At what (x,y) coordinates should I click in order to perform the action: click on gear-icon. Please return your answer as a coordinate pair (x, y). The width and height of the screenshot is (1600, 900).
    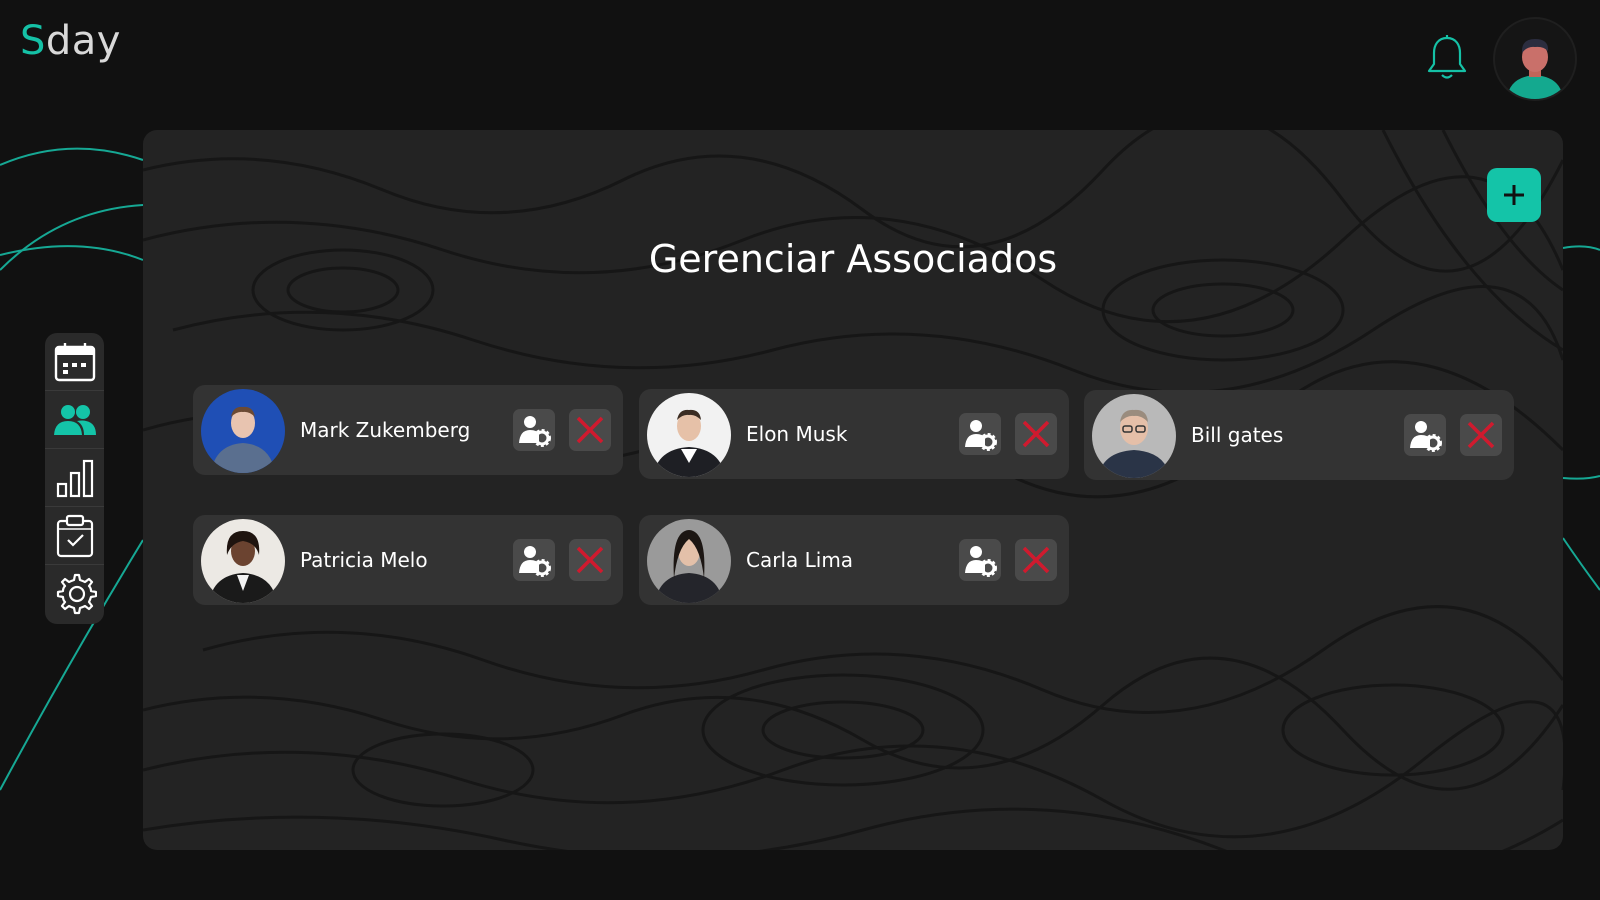
    Looking at the image, I should click on (76, 594).